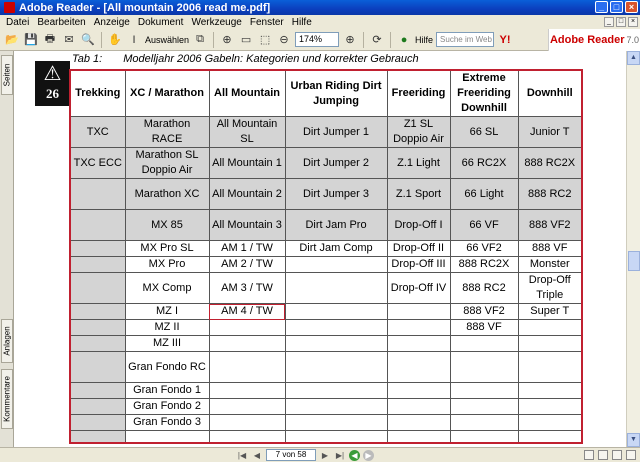 This screenshot has height=462, width=640. I want to click on last-page-icon: ▶|, so click(340, 455).